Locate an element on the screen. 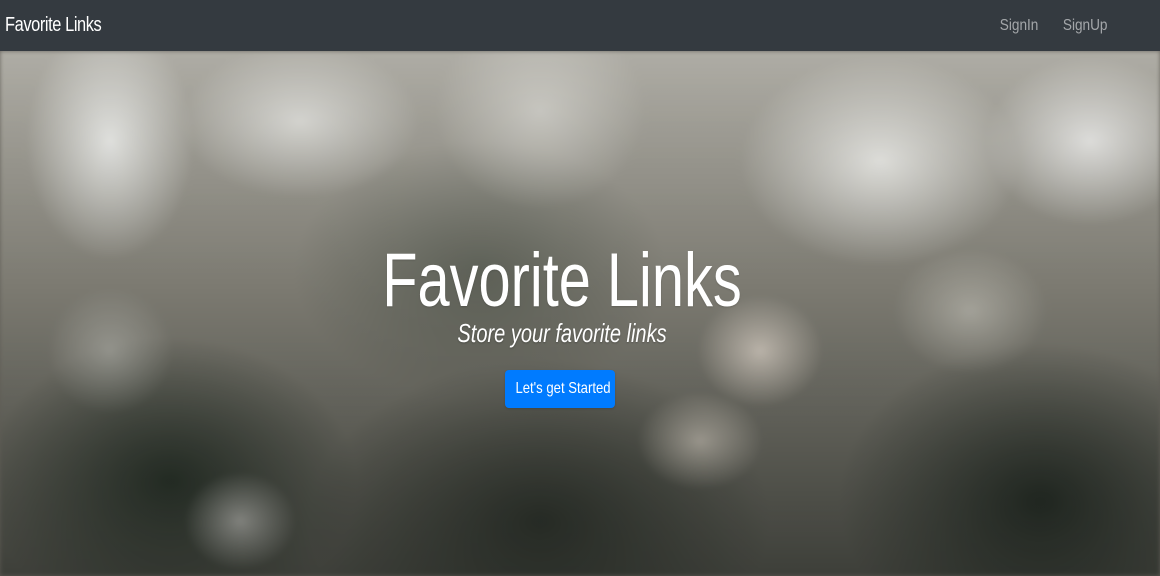  auth-nav: SignIn SignUp is located at coordinates (1050, 26).